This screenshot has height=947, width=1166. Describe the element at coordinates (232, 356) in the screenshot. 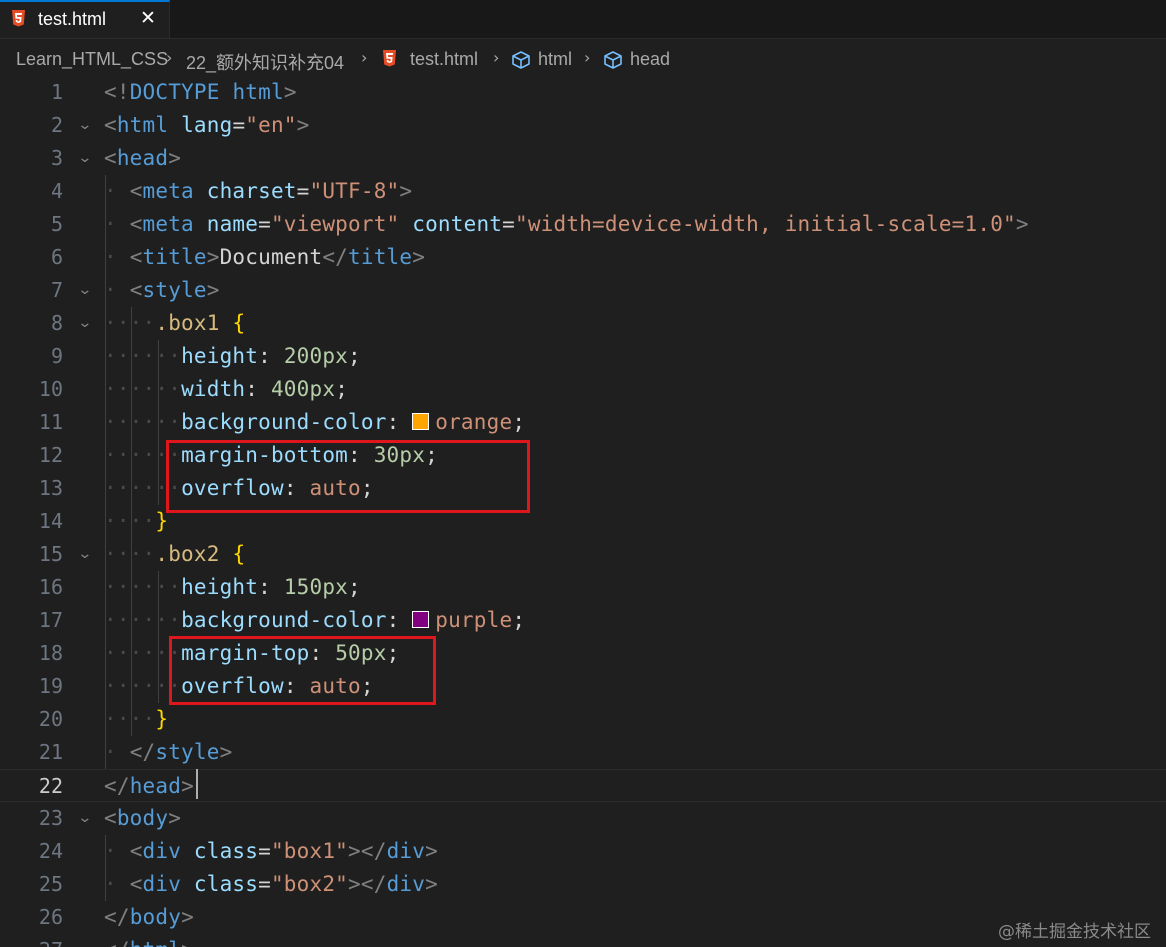

I see `code-text: ······height: 200px;` at that location.